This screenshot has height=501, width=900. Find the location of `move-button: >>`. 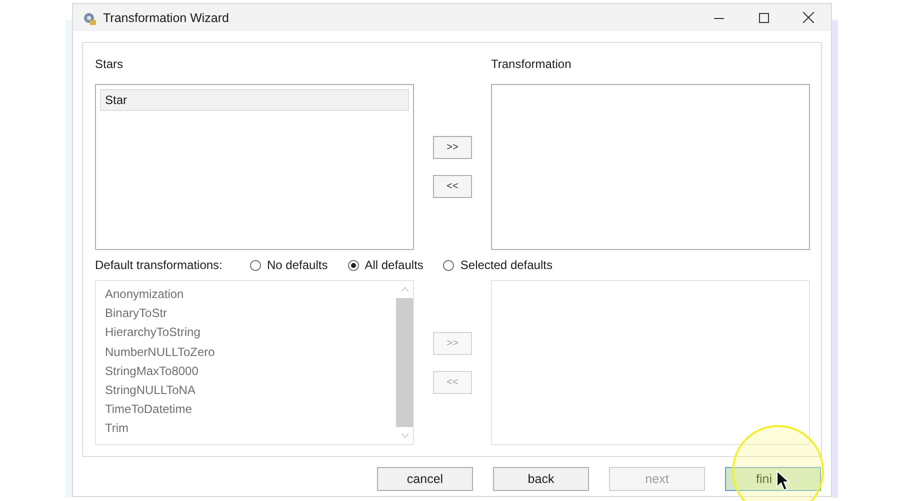

move-button: >> is located at coordinates (452, 147).